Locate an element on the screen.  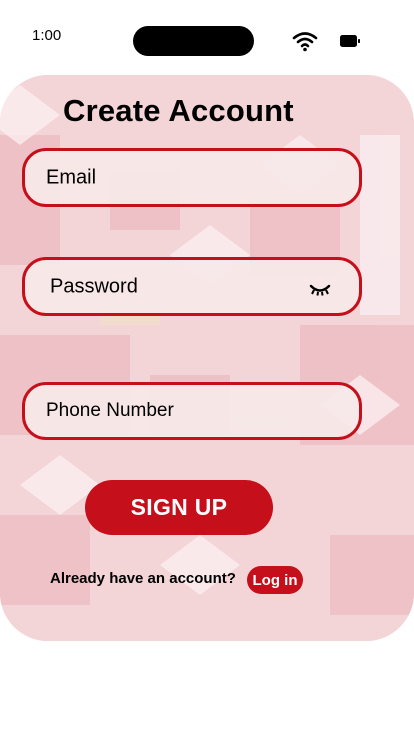
password-placeholder: Password is located at coordinates (94, 286).